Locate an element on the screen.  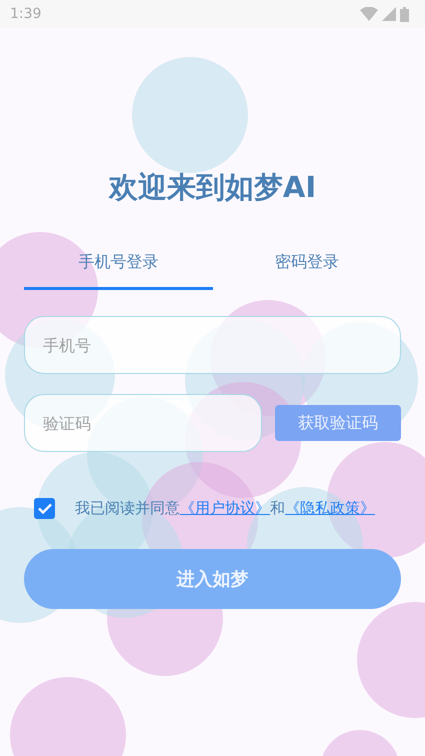
agreement-text: 我已阅读并同意 is located at coordinates (127, 508).